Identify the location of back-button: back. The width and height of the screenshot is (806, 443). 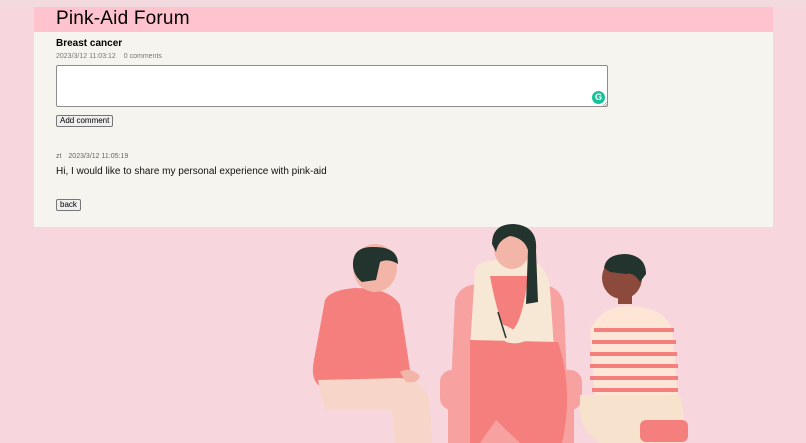
(68, 205).